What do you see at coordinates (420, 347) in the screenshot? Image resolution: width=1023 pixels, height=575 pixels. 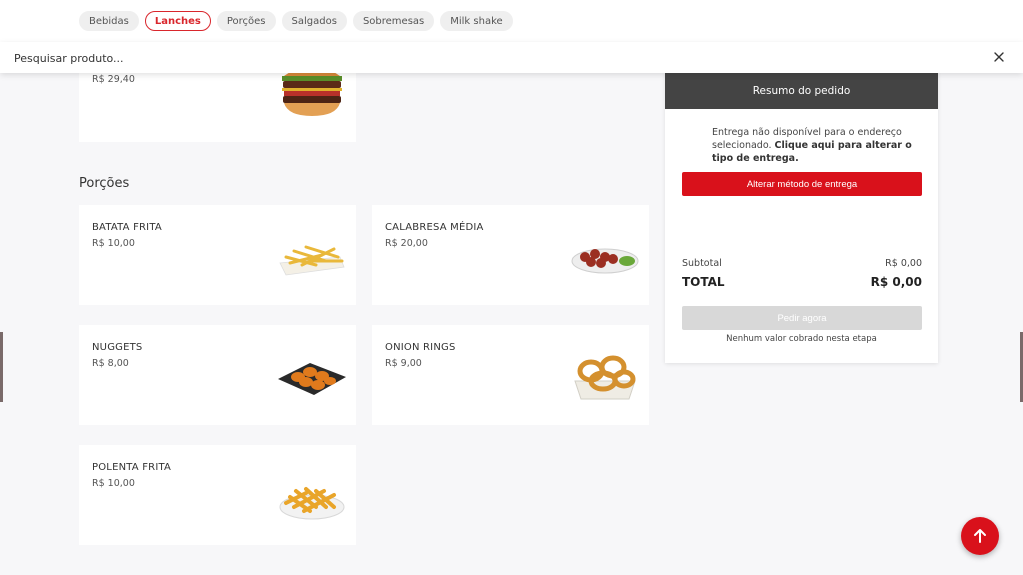 I see `product-name: ONION RINGS` at bounding box center [420, 347].